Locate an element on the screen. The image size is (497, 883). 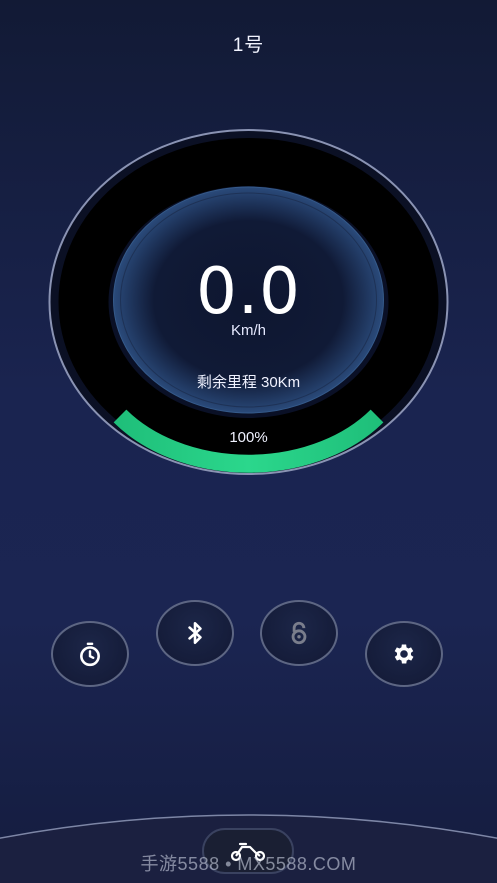
lock-button is located at coordinates (299, 633).